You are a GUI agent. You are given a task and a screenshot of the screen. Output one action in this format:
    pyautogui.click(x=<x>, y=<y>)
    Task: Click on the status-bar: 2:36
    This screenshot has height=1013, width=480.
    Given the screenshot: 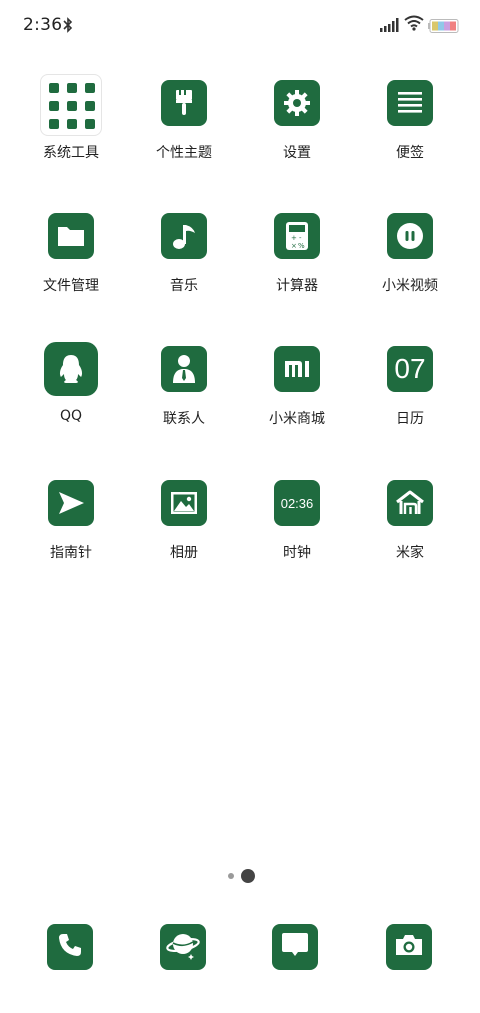 What is the action you would take?
    pyautogui.click(x=240, y=26)
    